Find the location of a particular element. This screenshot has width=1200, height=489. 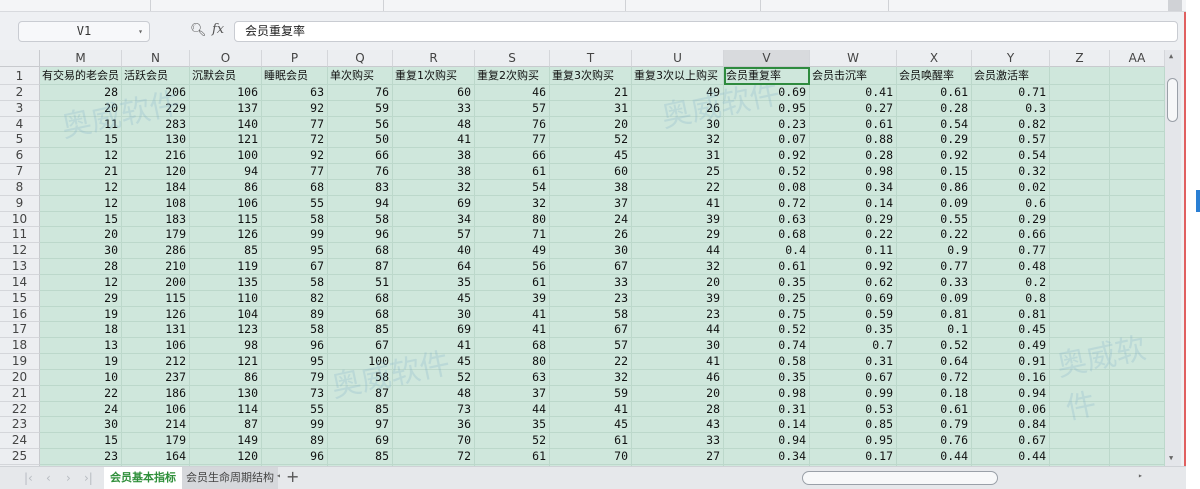

row-header: 14 is located at coordinates (20, 282).